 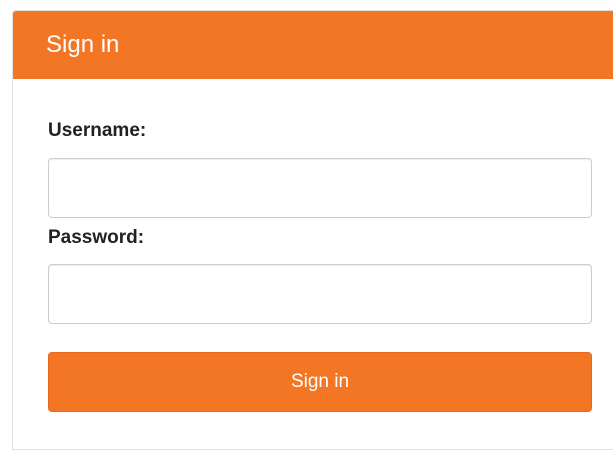 I want to click on username-label: Username:, so click(x=97, y=130).